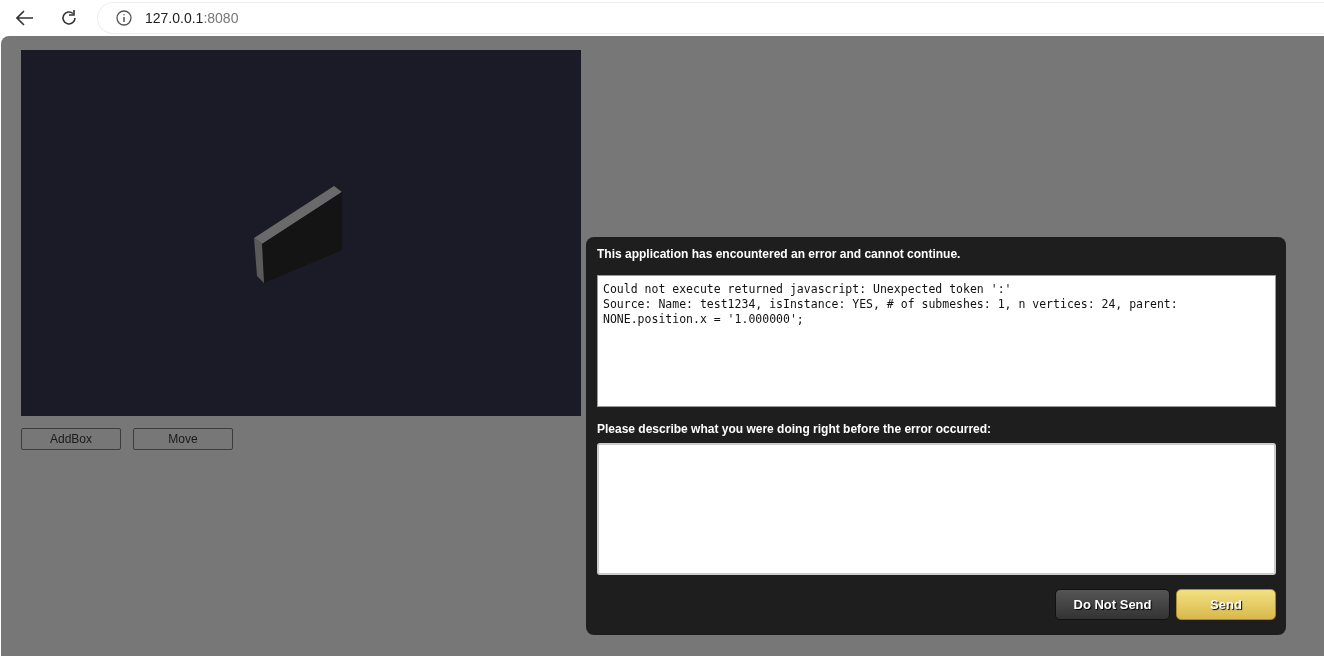 This screenshot has width=1324, height=656. I want to click on toolbar-button: Move, so click(183, 439).